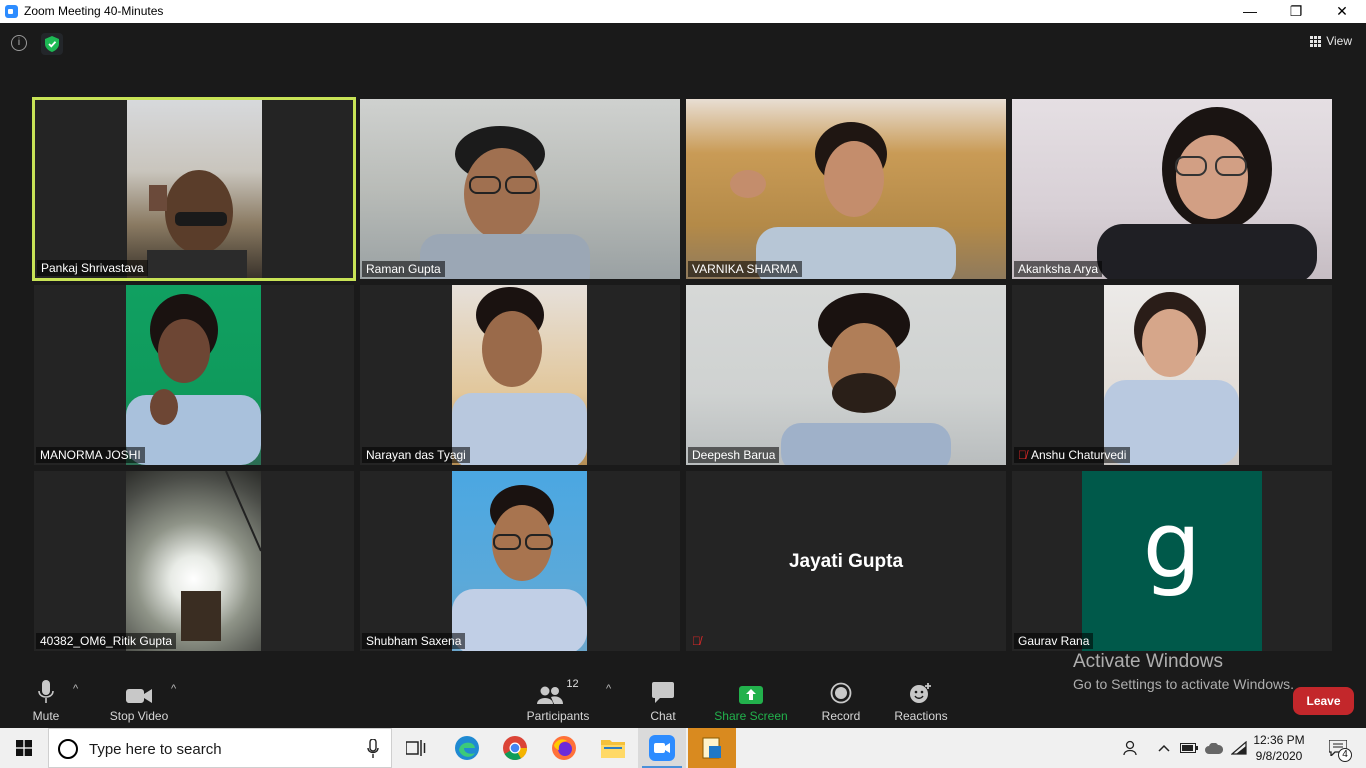 The width and height of the screenshot is (1366, 768). Describe the element at coordinates (19, 43) in the screenshot. I see `meeting-info-icon: i` at that location.